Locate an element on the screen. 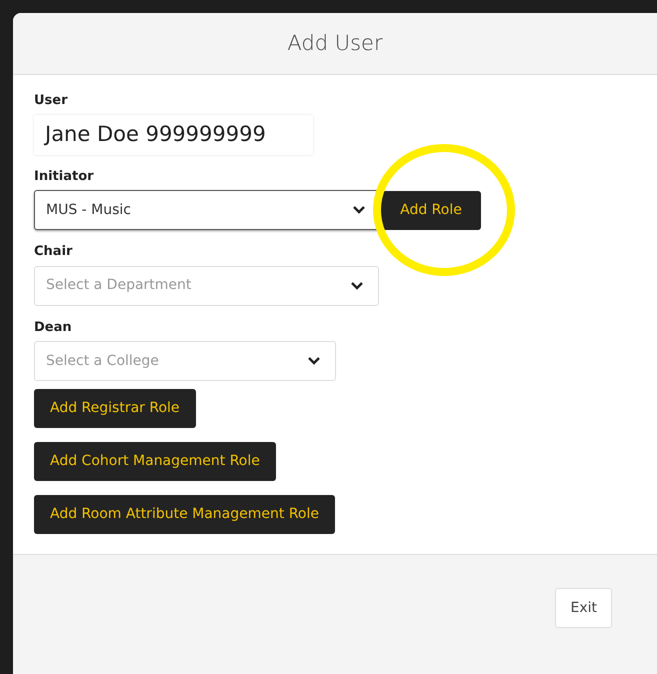  exit-button: Exit is located at coordinates (583, 608).